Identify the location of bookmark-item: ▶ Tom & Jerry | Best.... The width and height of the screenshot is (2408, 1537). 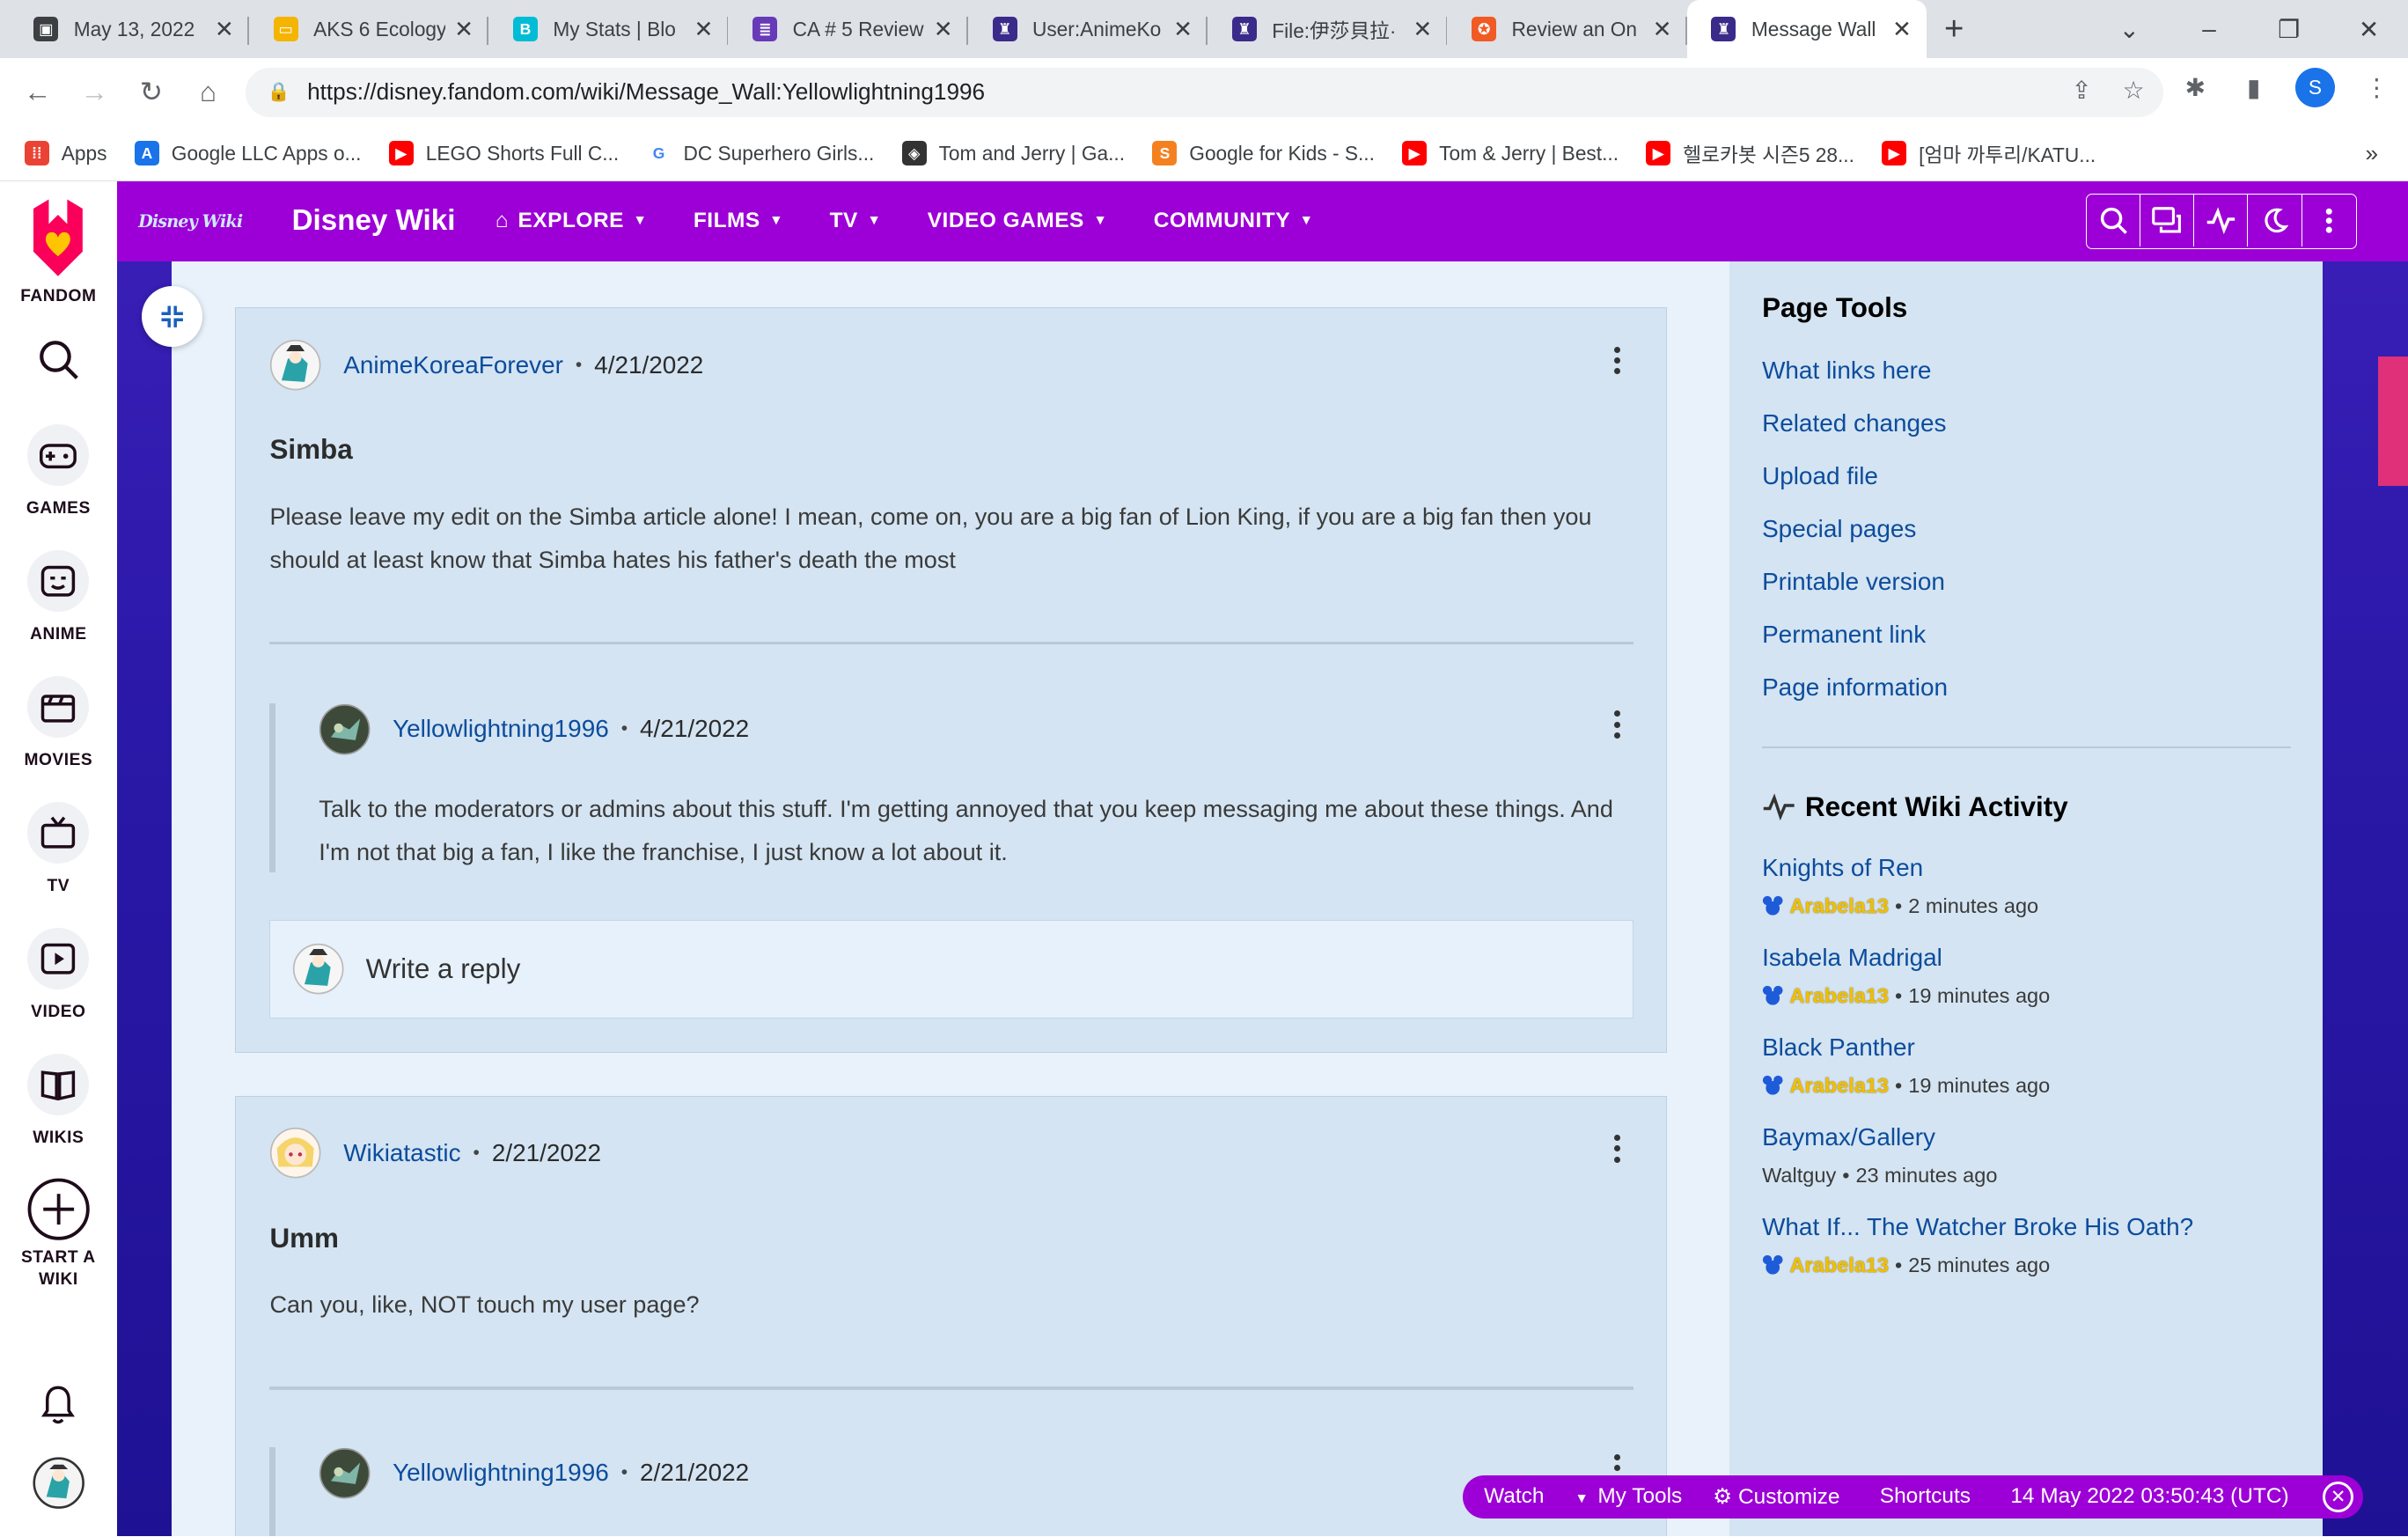
(1510, 153).